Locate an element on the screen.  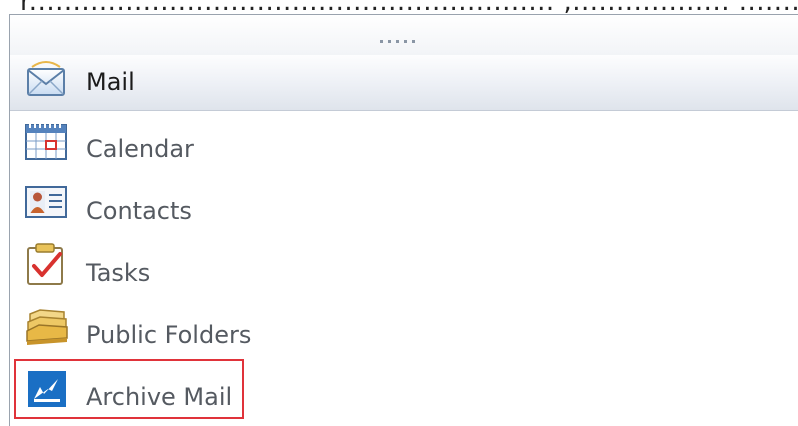
calendar-icon is located at coordinates (46, 141).